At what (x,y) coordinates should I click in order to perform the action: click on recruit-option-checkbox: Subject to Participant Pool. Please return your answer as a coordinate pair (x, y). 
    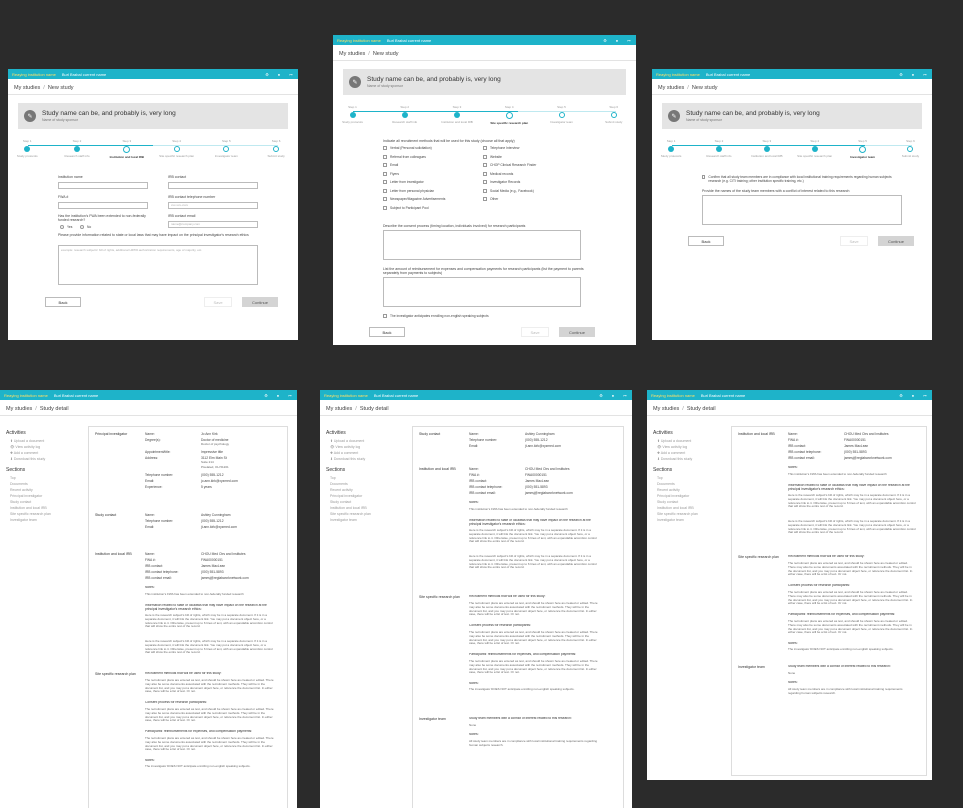
    Looking at the image, I should click on (406, 207).